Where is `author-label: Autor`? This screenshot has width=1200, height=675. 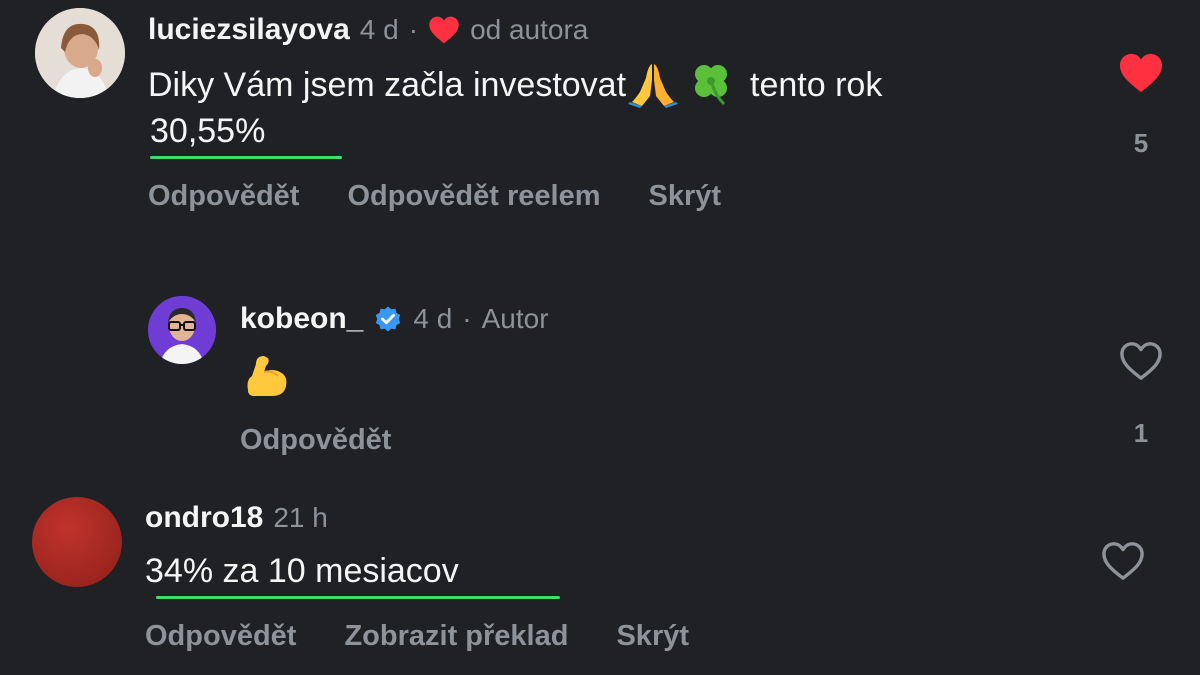 author-label: Autor is located at coordinates (515, 318).